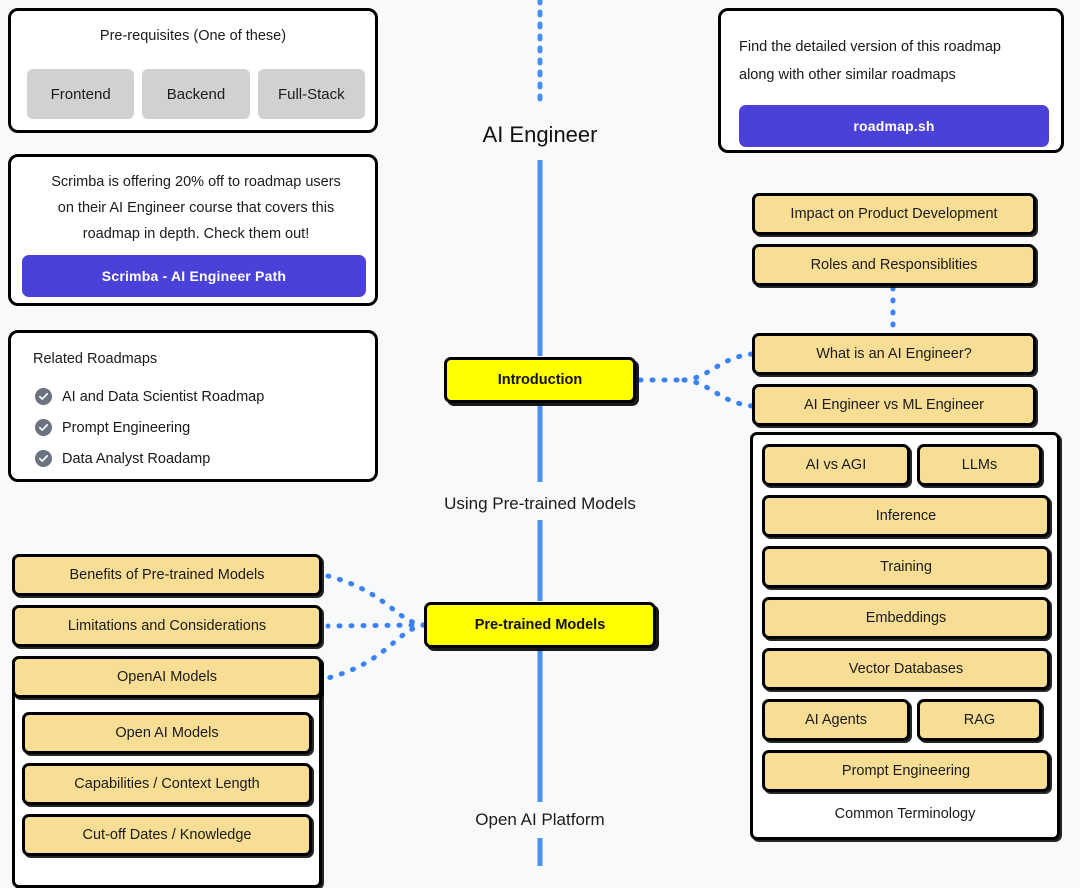 The height and width of the screenshot is (888, 1080). I want to click on node-label: RAG, so click(979, 720).